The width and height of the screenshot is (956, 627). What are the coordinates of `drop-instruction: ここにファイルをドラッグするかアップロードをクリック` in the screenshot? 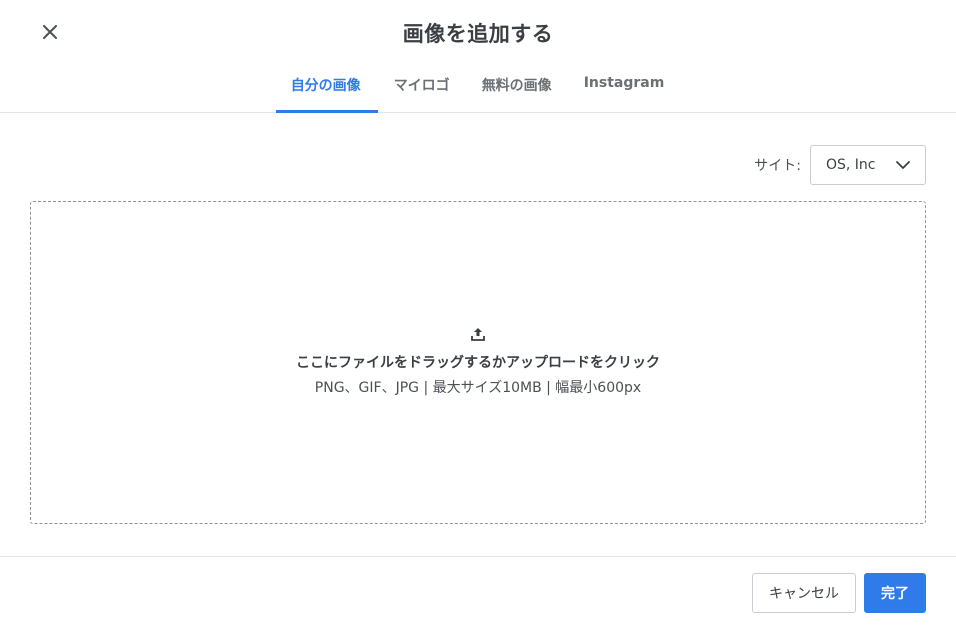 It's located at (478, 363).